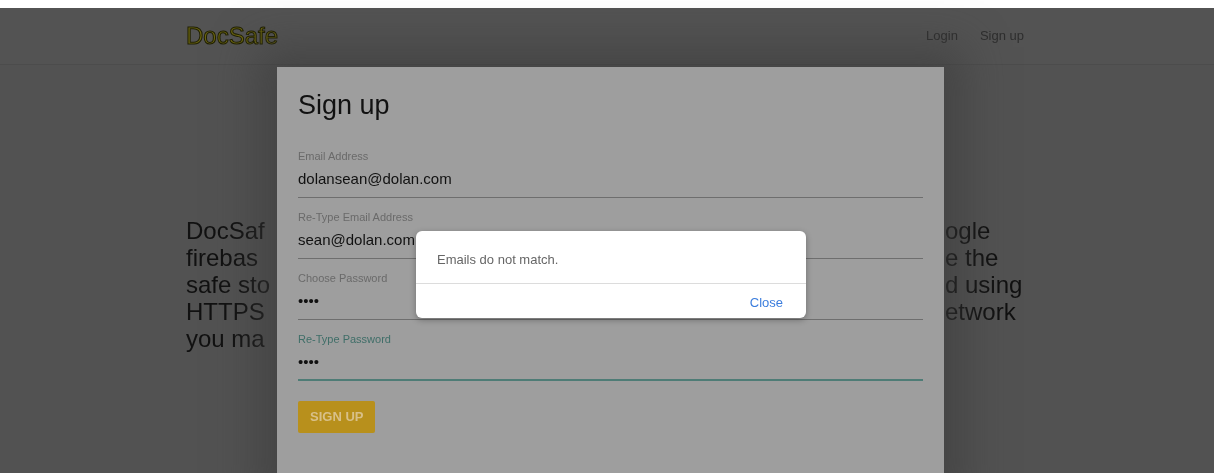  I want to click on paragraph-fragment: etwork, so click(981, 311).